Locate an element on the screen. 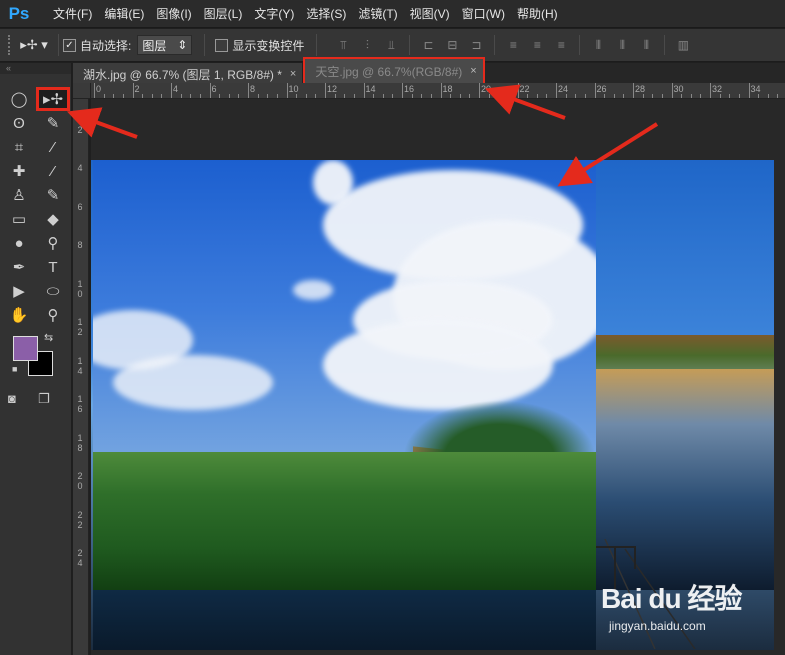 This screenshot has height=655, width=785. ellipse-tool-icon: ⬭ is located at coordinates (53, 291).